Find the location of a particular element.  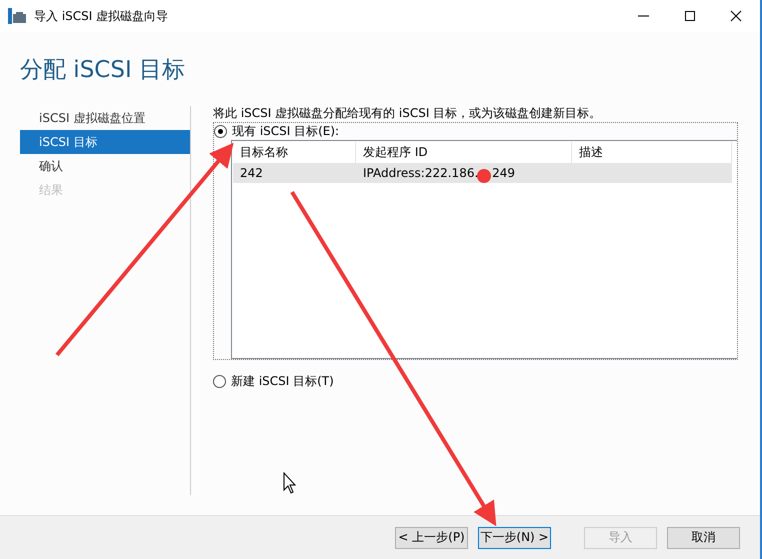

cursor-icon is located at coordinates (290, 483).